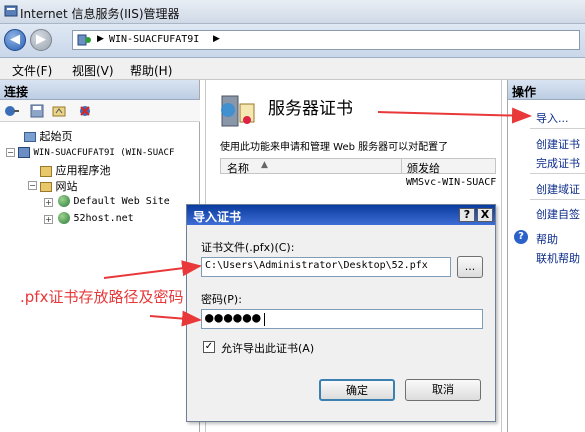 The image size is (585, 432). I want to click on annotation-text: .pfx证书存放路径及密码, so click(102, 297).